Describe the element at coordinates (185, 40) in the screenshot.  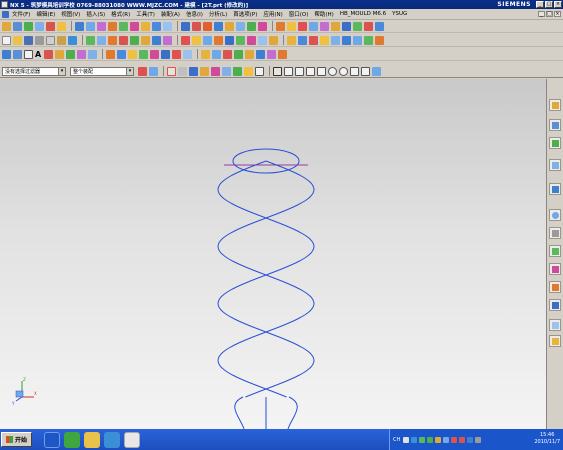
I see `block-icon` at that location.